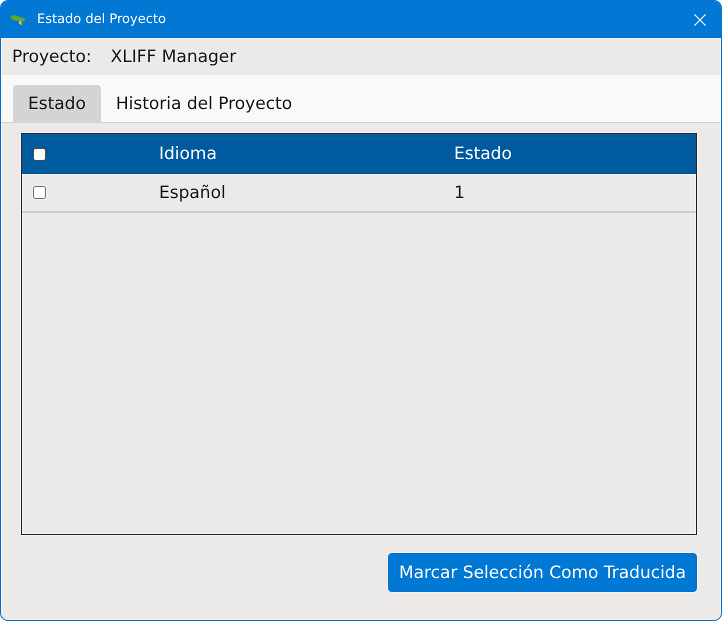 This screenshot has width=722, height=621. I want to click on row-checkbox, so click(39, 192).